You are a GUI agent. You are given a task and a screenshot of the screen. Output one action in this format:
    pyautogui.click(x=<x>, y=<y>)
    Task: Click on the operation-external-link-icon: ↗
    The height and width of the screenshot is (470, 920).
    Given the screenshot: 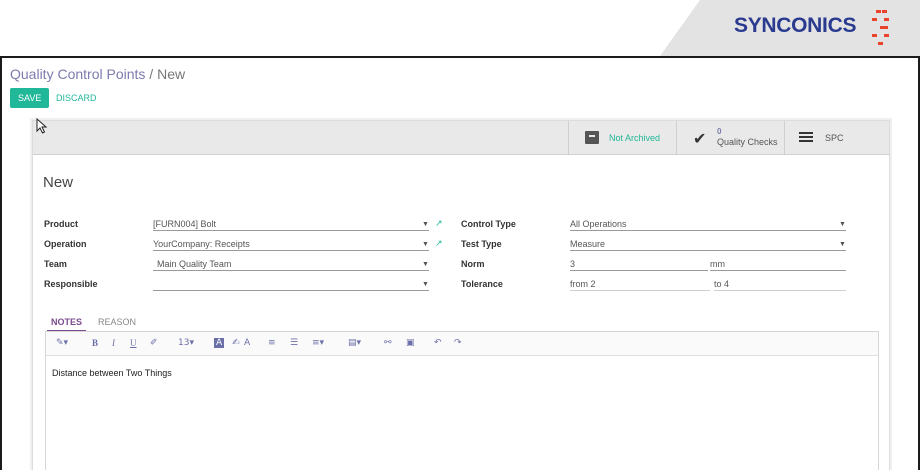 What is the action you would take?
    pyautogui.click(x=439, y=243)
    